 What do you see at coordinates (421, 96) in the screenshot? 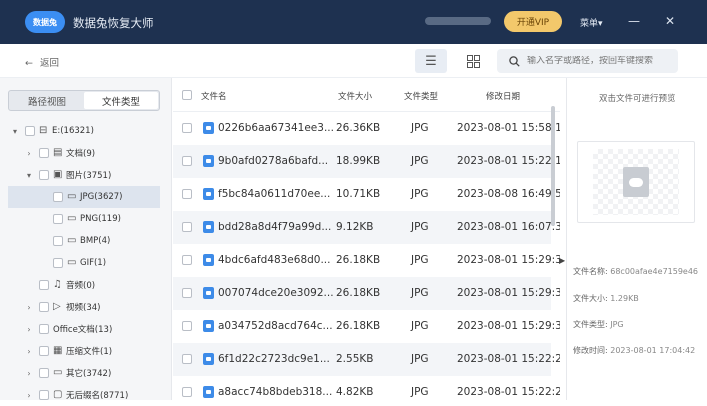
I see `header-type: 文件类型` at bounding box center [421, 96].